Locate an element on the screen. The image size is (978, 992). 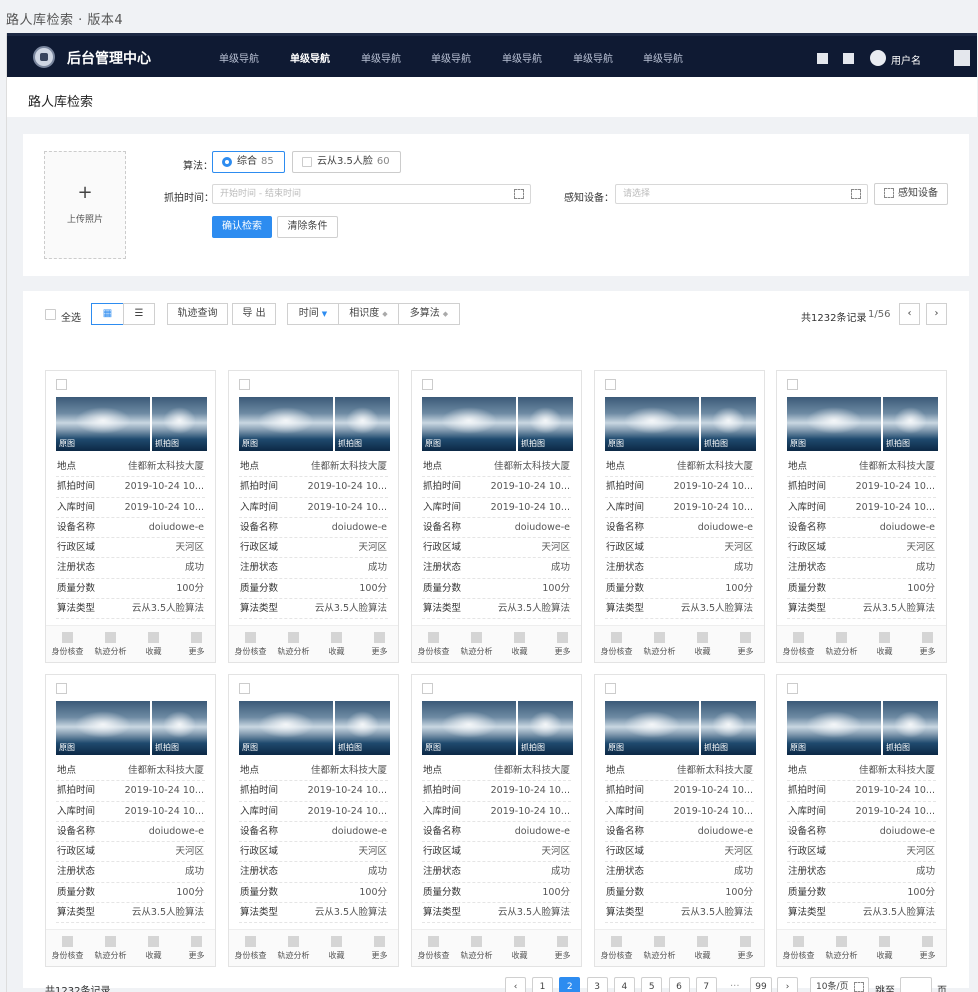
pagination-next-button: › is located at coordinates (787, 984).